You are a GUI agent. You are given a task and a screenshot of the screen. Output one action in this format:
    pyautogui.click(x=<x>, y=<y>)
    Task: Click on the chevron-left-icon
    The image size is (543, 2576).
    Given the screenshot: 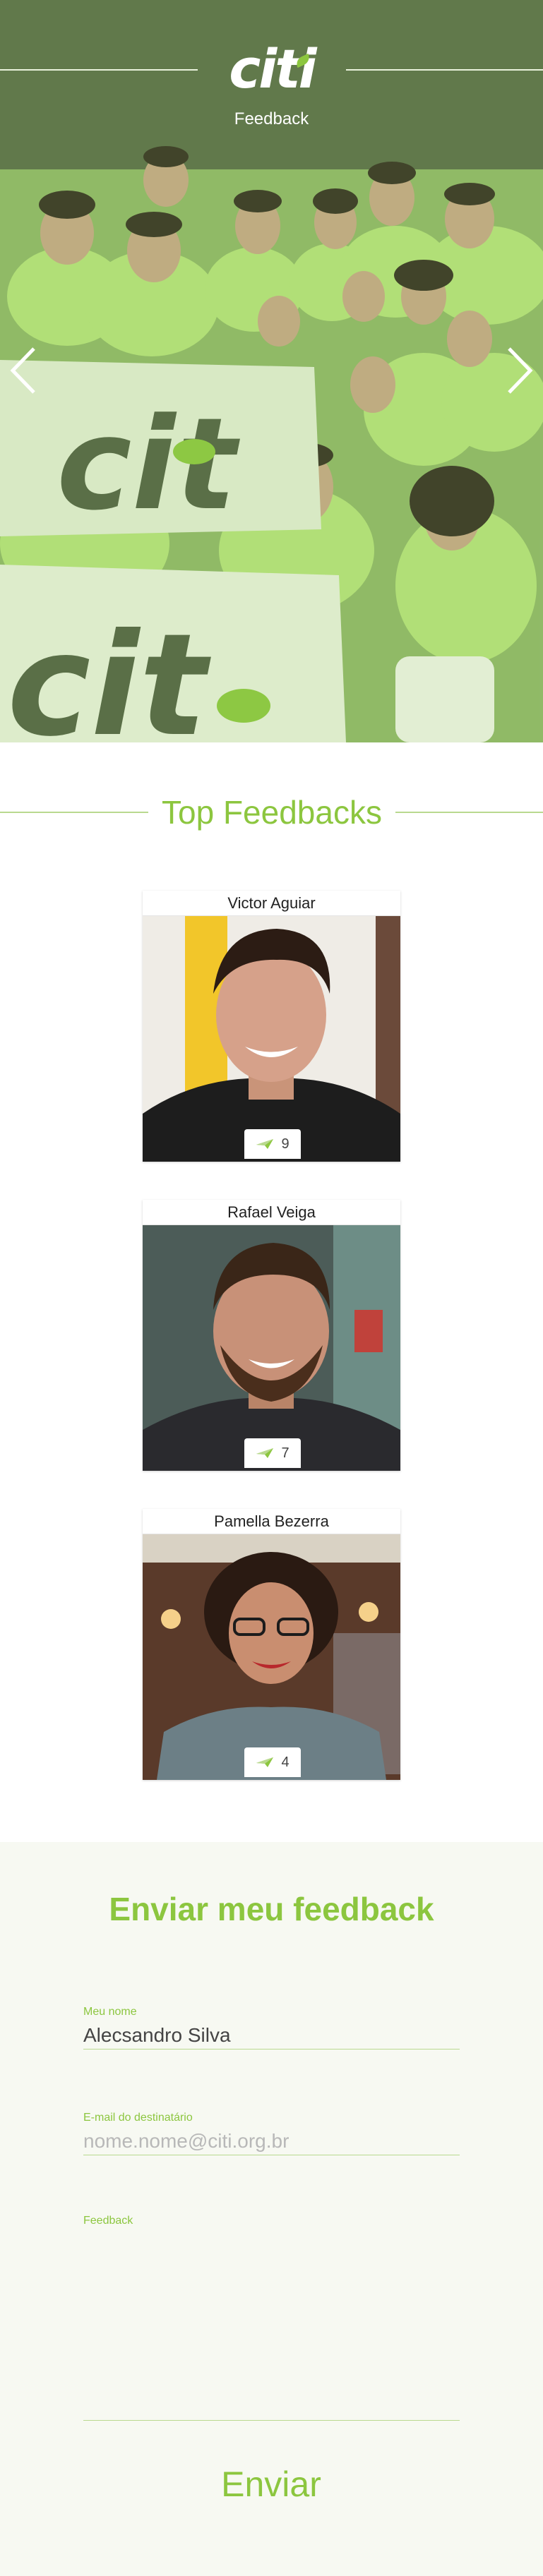 What is the action you would take?
    pyautogui.click(x=22, y=370)
    